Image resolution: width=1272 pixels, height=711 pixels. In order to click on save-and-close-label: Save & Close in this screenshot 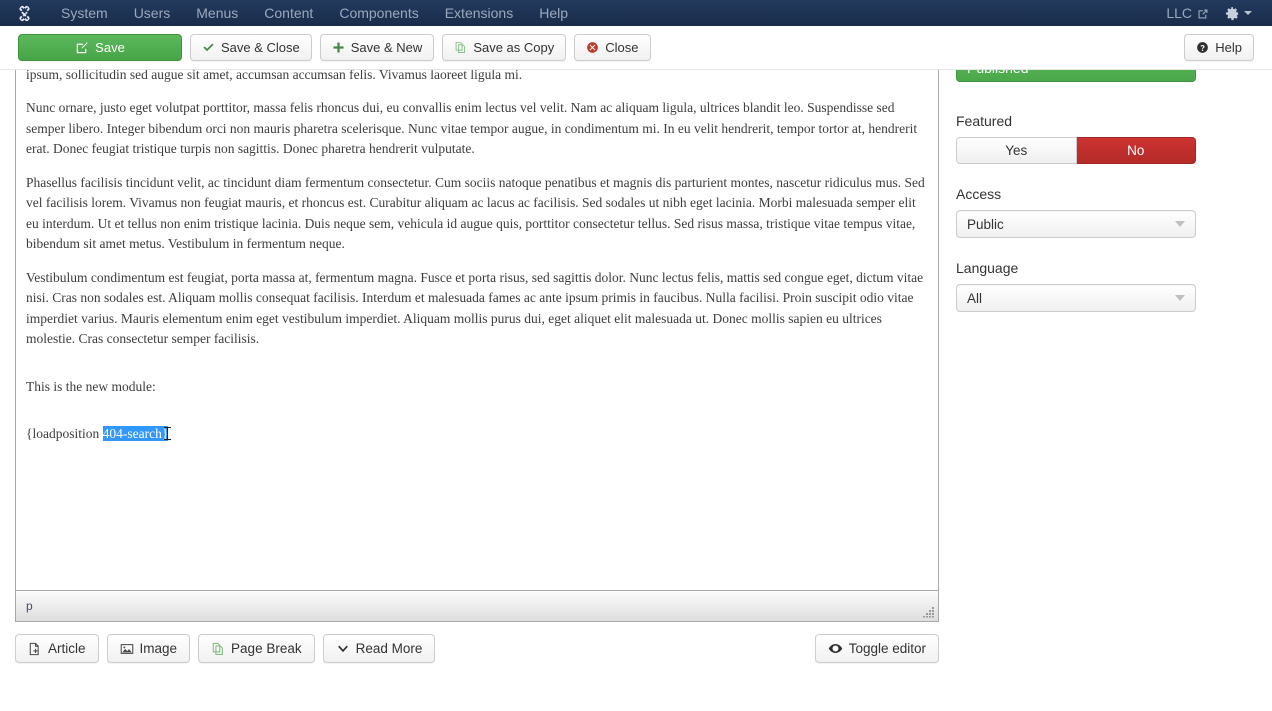, I will do `click(260, 47)`.